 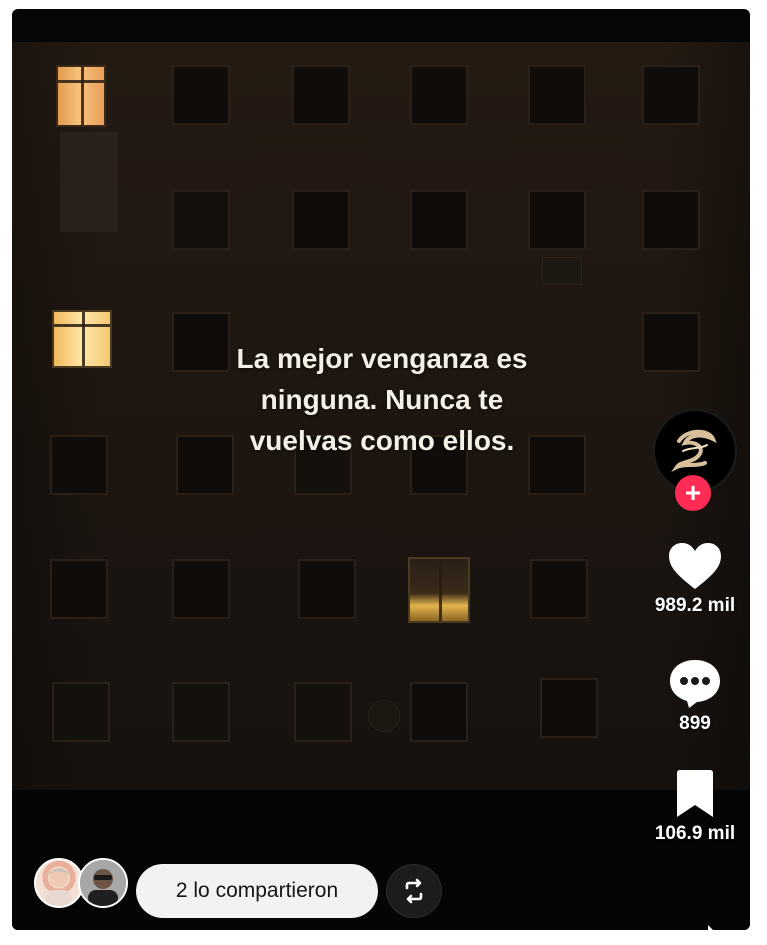 I want to click on repost-icon, so click(x=414, y=891).